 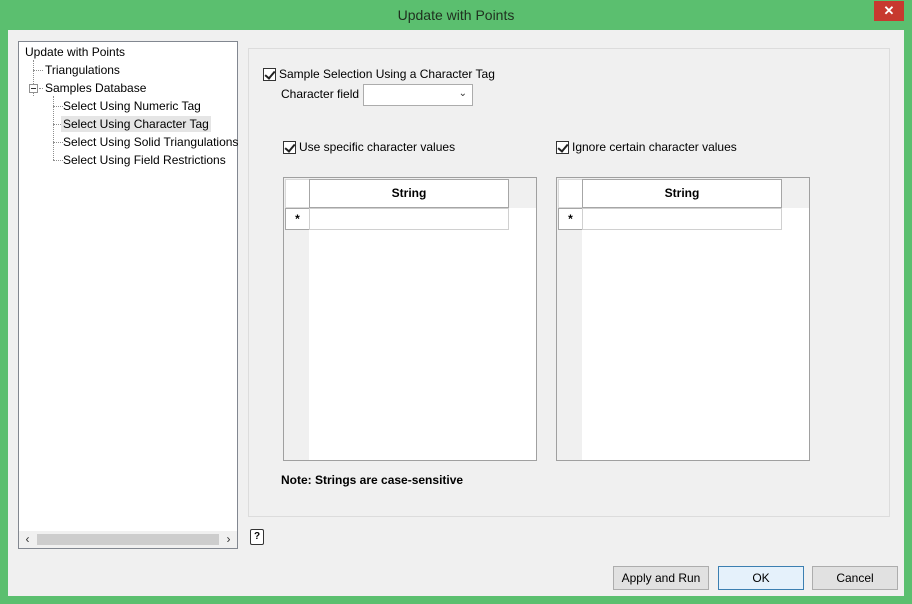 What do you see at coordinates (82, 70) in the screenshot?
I see `tree-item-triangulations: Triangulations` at bounding box center [82, 70].